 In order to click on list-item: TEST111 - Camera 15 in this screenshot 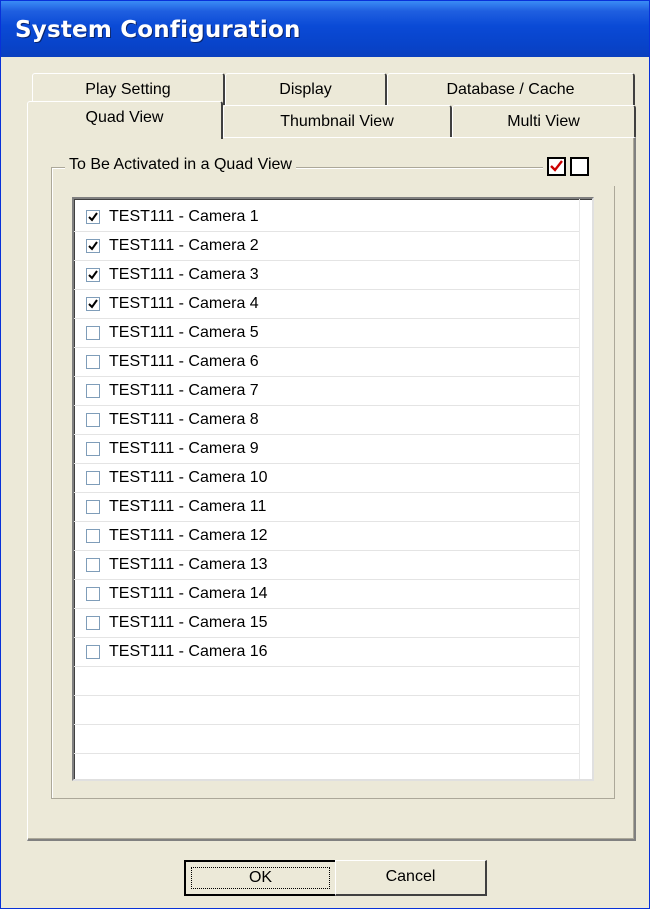, I will do `click(326, 623)`.